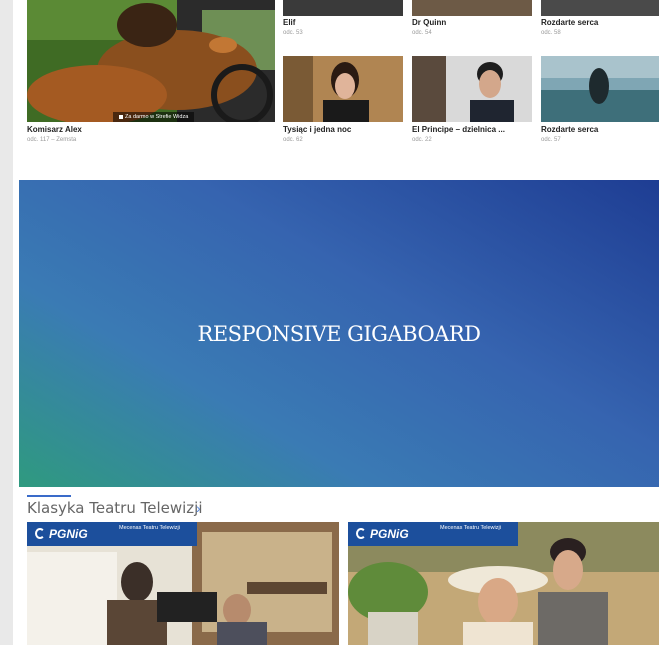 This screenshot has height=645, width=659. I want to click on card-el-principe: El Principe – dzielnica ... odc. 22, so click(472, 102).